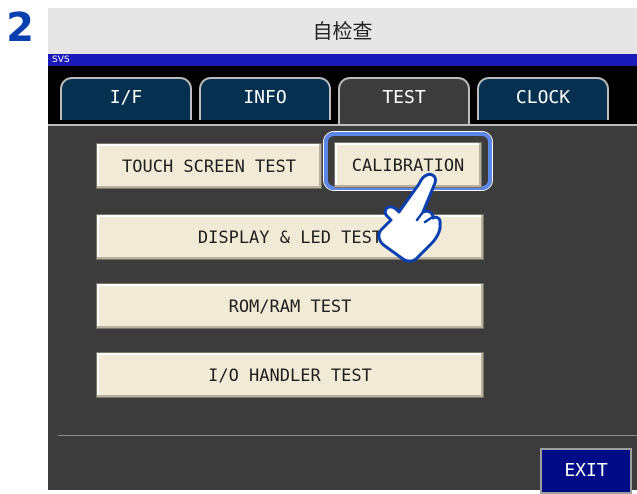 The image size is (637, 494). Describe the element at coordinates (409, 217) in the screenshot. I see `pointing-hand-icon` at that location.